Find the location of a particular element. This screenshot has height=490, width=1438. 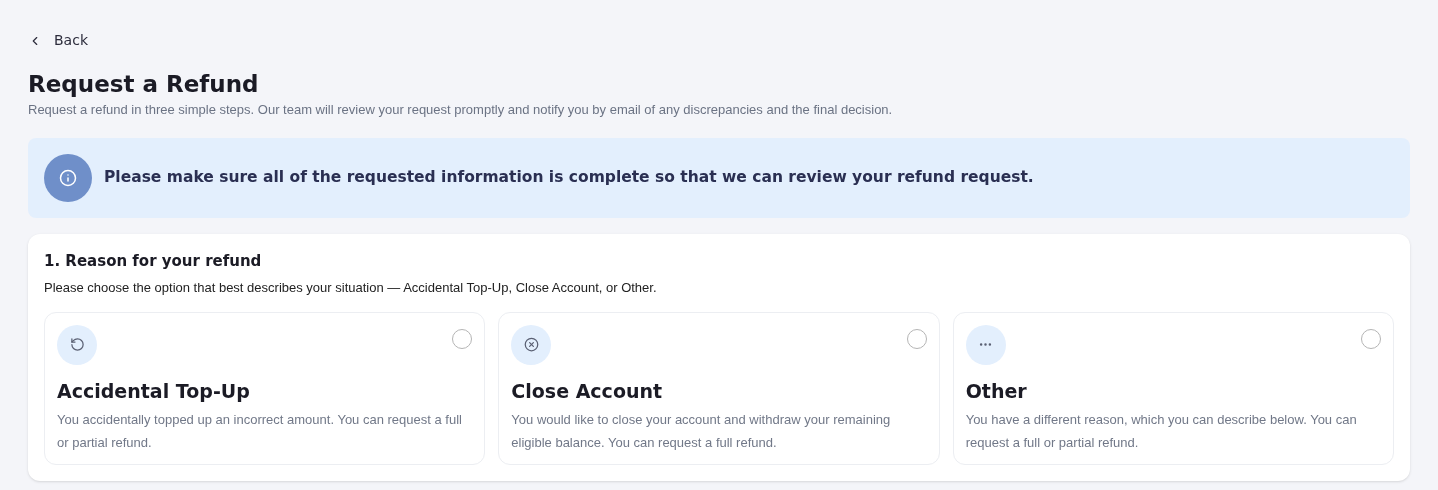

section-title: 1. Reason for your refund is located at coordinates (153, 261).